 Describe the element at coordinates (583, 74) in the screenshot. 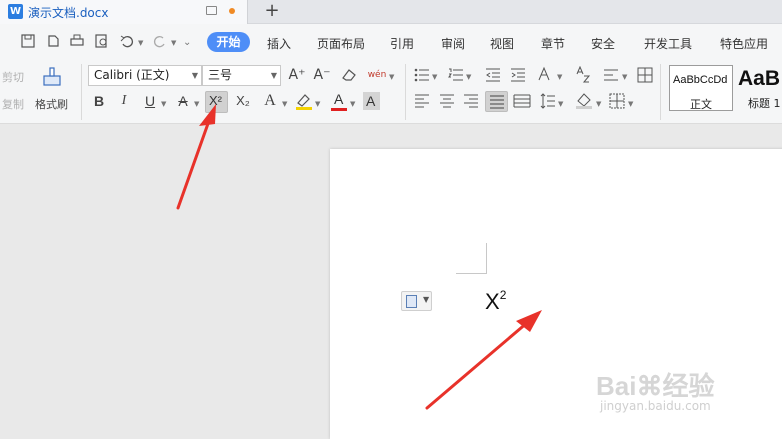

I see `sort-icon` at that location.